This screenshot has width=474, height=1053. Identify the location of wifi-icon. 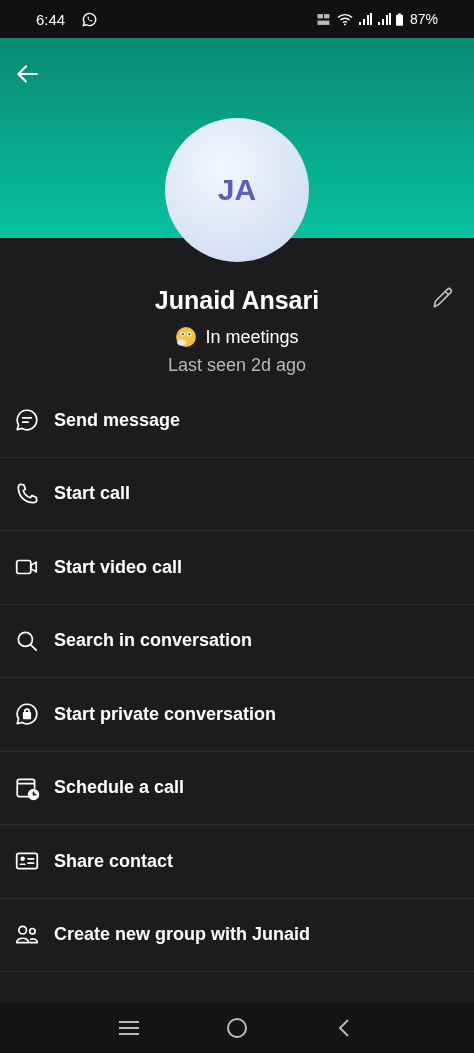
(344, 19).